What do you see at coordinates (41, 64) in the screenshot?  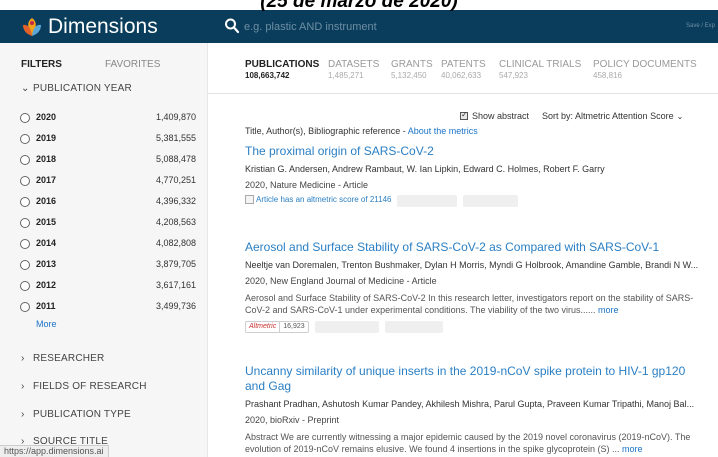 I see `tab-filters: FILTERS` at bounding box center [41, 64].